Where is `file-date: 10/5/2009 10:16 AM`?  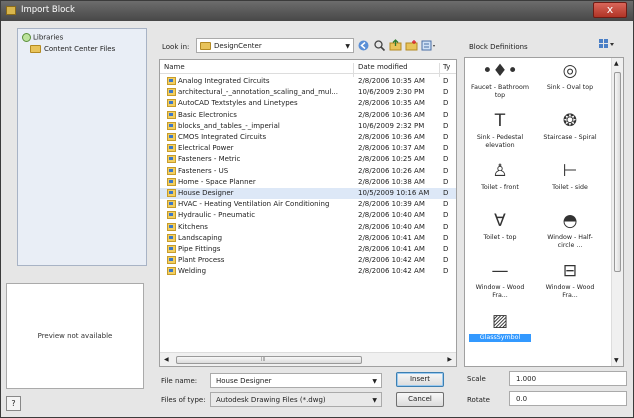
file-date: 10/5/2009 10:16 AM is located at coordinates (394, 193).